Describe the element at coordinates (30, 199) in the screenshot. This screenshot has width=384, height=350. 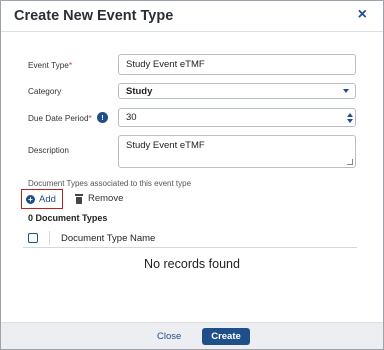
I see `plus-circle-icon: +` at that location.